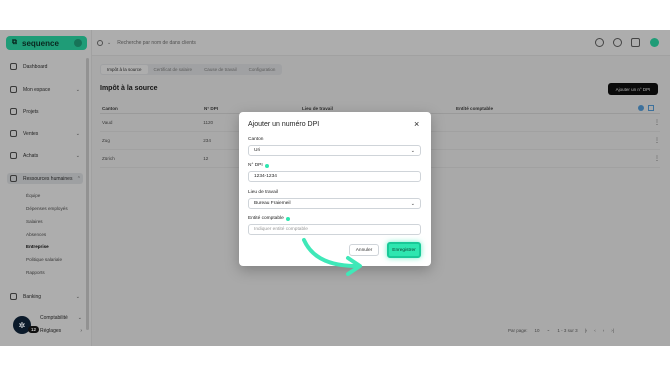 This screenshot has width=670, height=376. I want to click on lieu-select: Bureau Fraiemeil ⌄, so click(334, 203).